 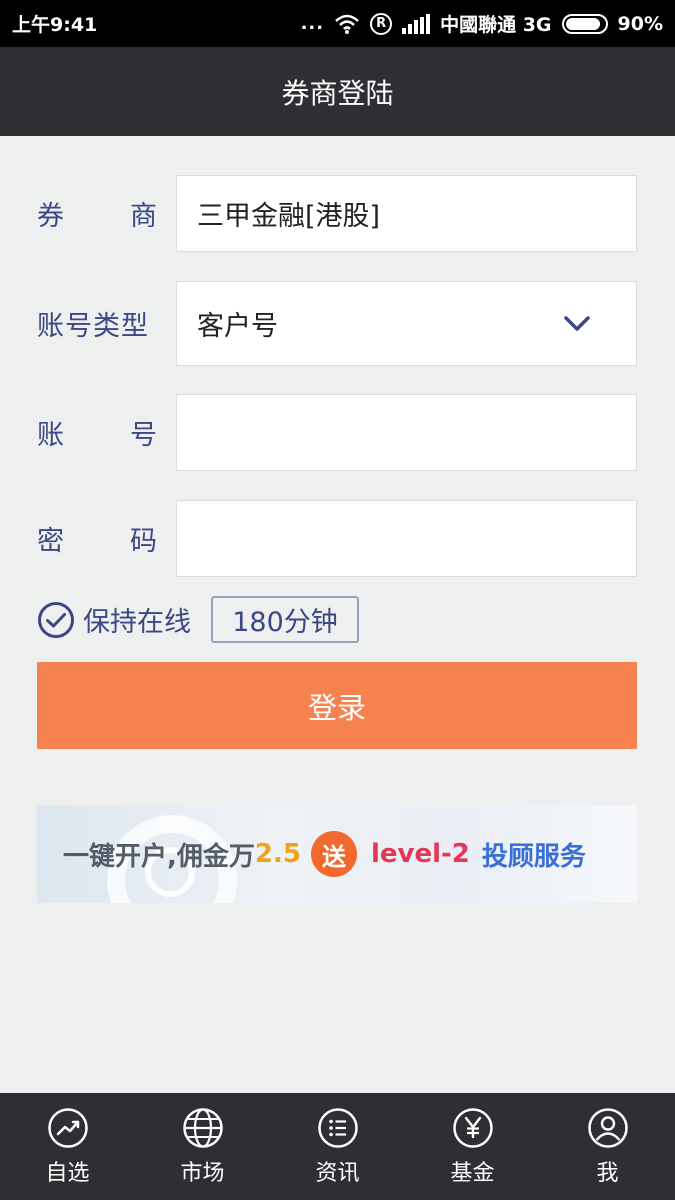 I want to click on tab-fund: 基金, so click(x=472, y=1146).